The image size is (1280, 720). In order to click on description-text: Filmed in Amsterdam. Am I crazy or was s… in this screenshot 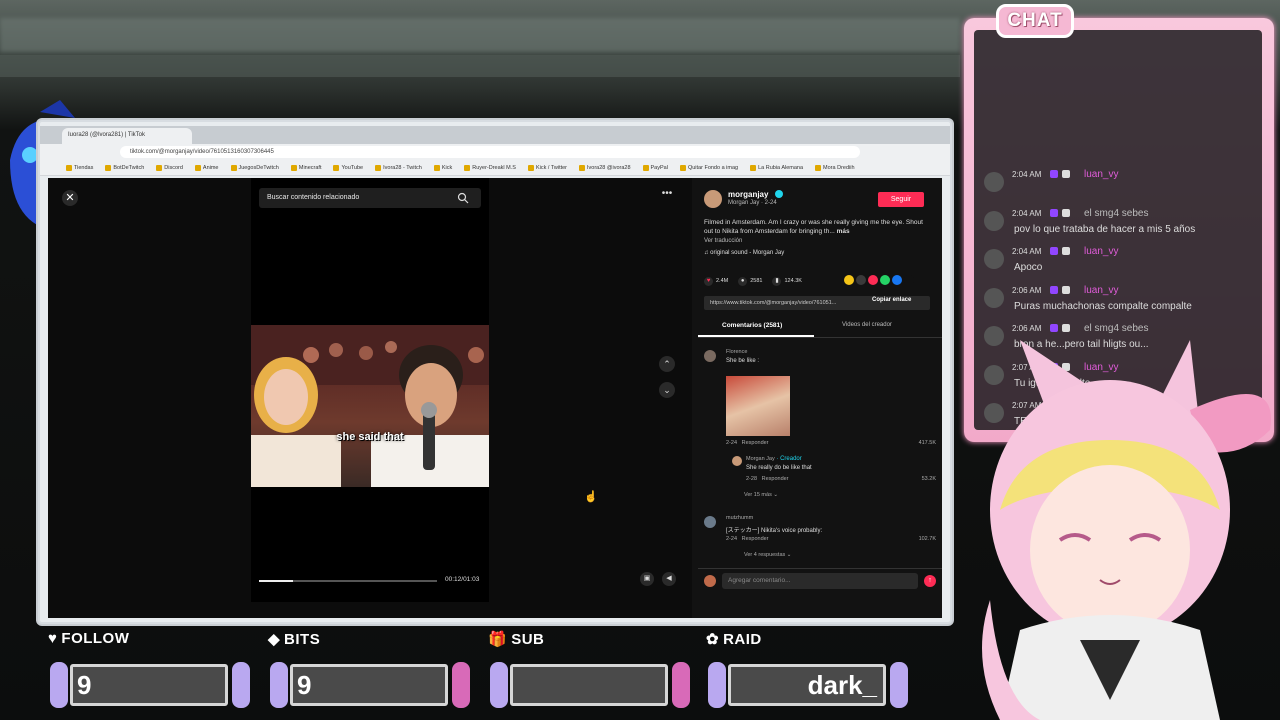, I will do `click(813, 227)`.